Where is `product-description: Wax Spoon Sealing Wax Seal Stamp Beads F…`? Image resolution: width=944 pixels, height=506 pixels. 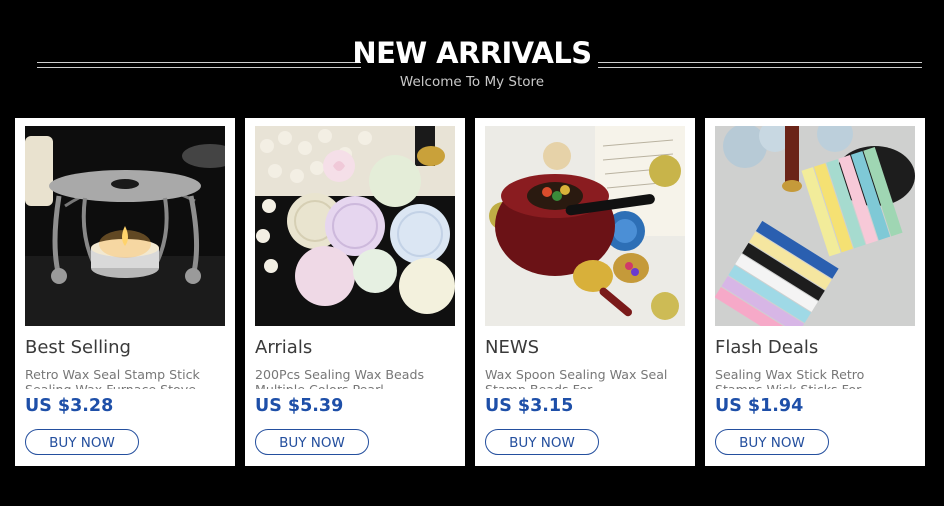 product-description: Wax Spoon Sealing Wax Seal Stamp Beads F… is located at coordinates (585, 378).